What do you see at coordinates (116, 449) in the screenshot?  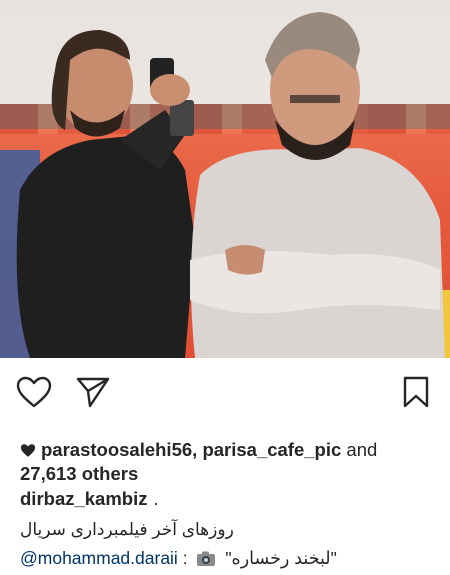 I see `liker-link: parastoosalehi56` at bounding box center [116, 449].